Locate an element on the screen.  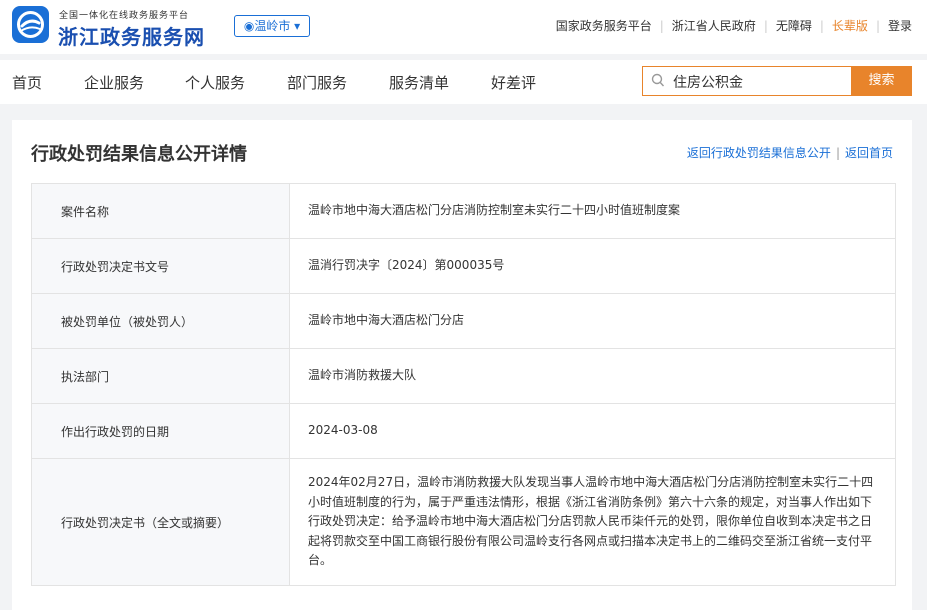
nav-item-department: 部门服务 is located at coordinates (317, 82).